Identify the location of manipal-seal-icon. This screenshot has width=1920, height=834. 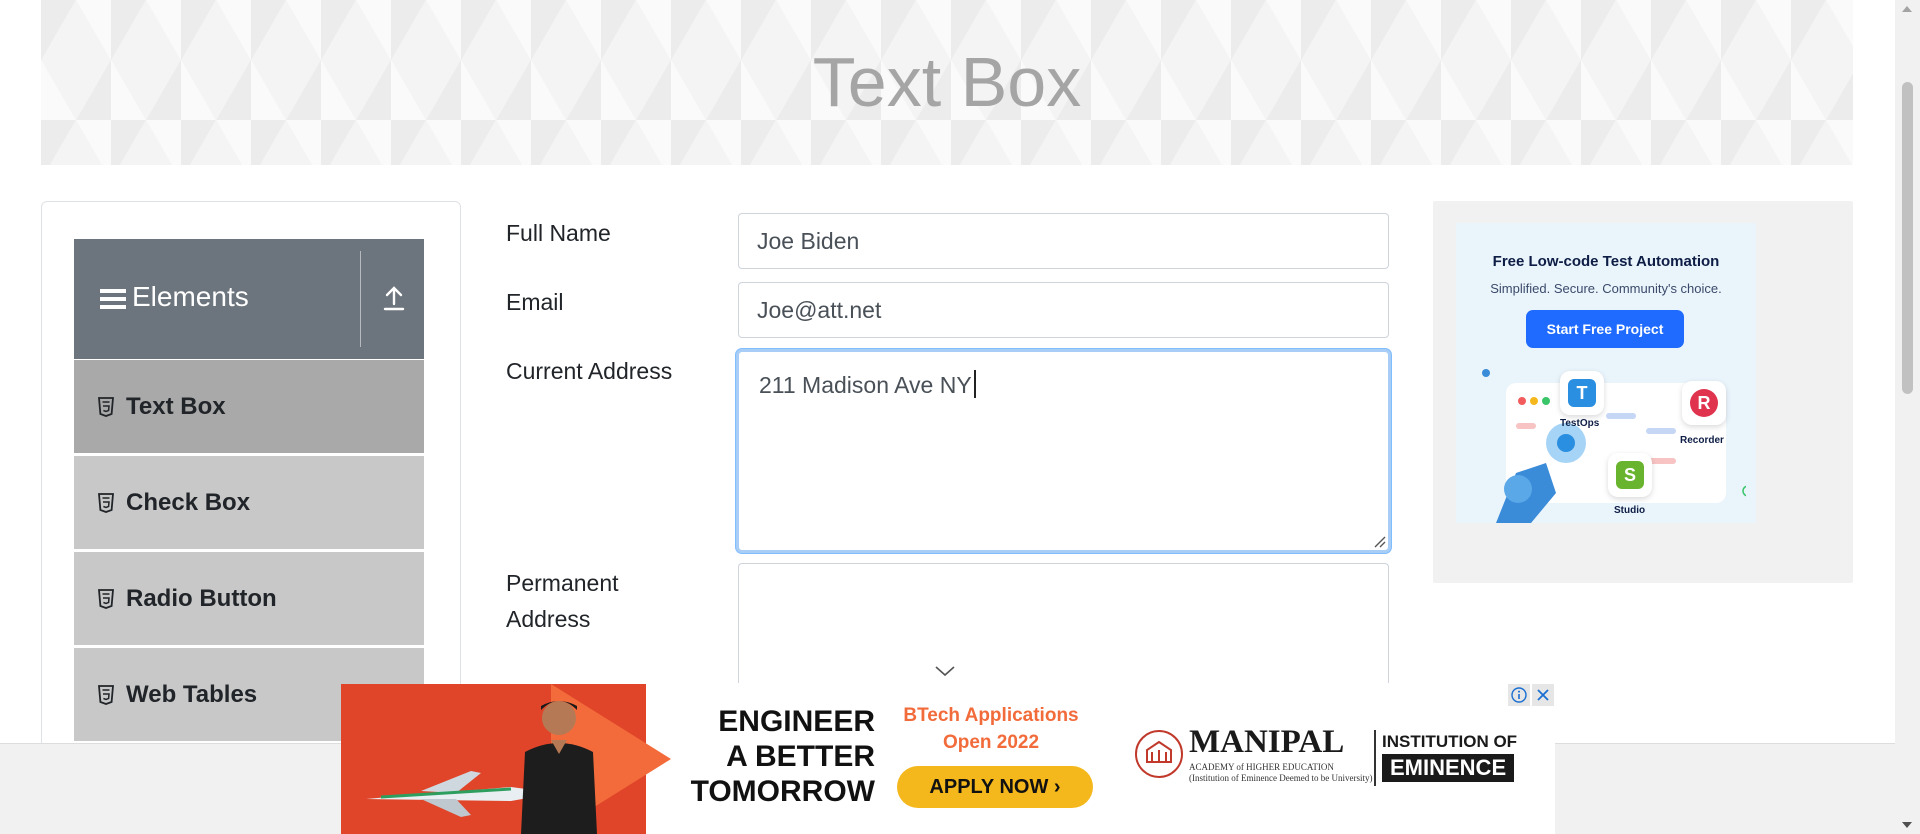
(1159, 754).